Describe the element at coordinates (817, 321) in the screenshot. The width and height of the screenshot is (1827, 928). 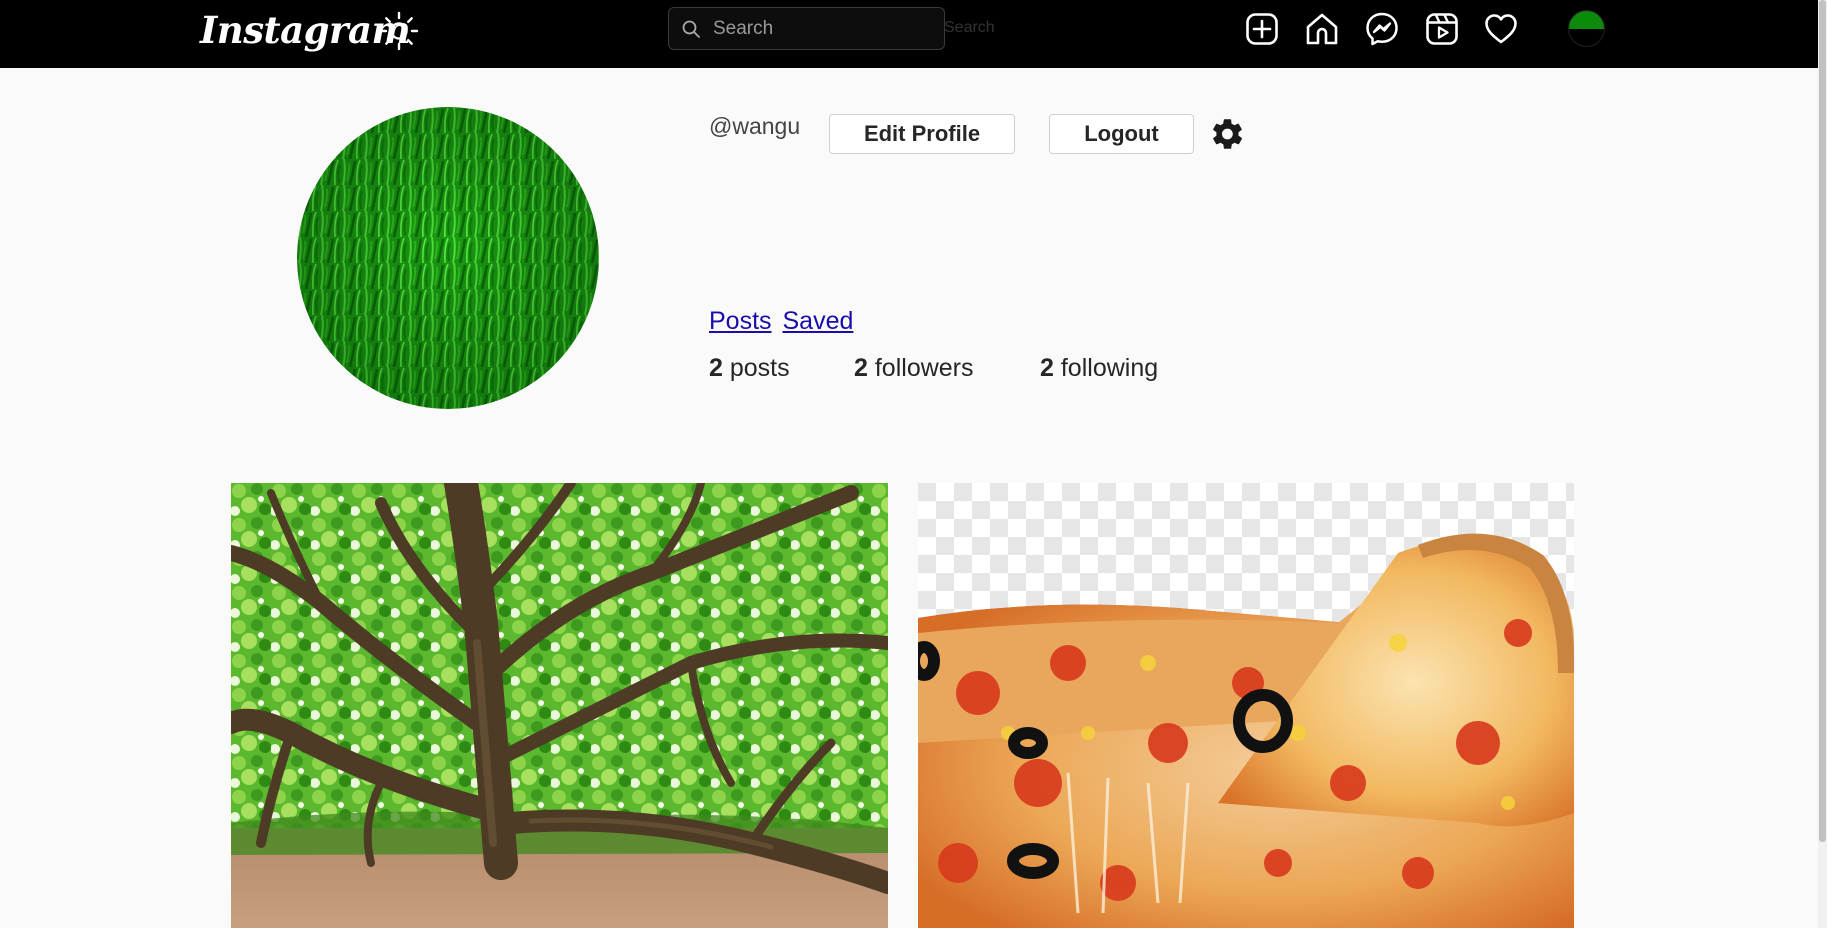
I see `tab-saved: Saved` at that location.